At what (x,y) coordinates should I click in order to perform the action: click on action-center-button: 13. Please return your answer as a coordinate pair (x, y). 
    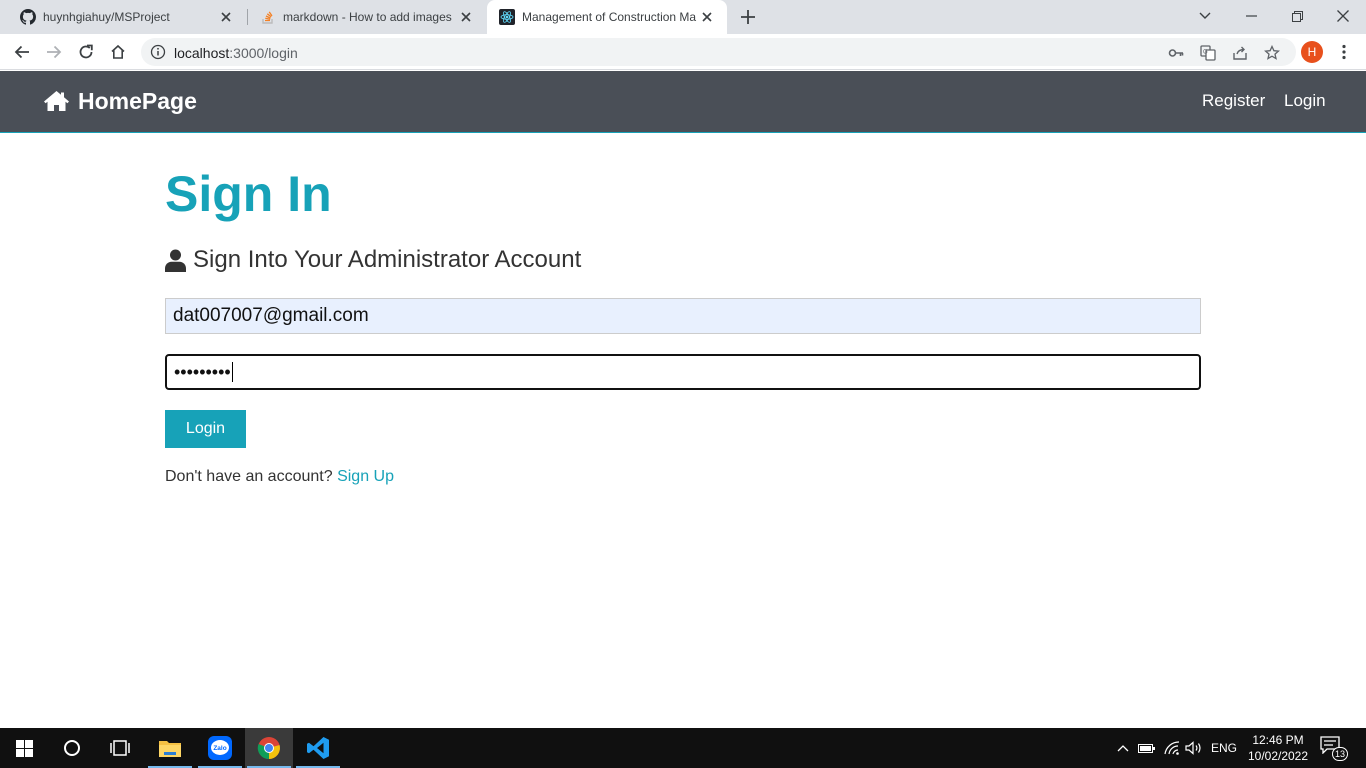
    Looking at the image, I should click on (1335, 749).